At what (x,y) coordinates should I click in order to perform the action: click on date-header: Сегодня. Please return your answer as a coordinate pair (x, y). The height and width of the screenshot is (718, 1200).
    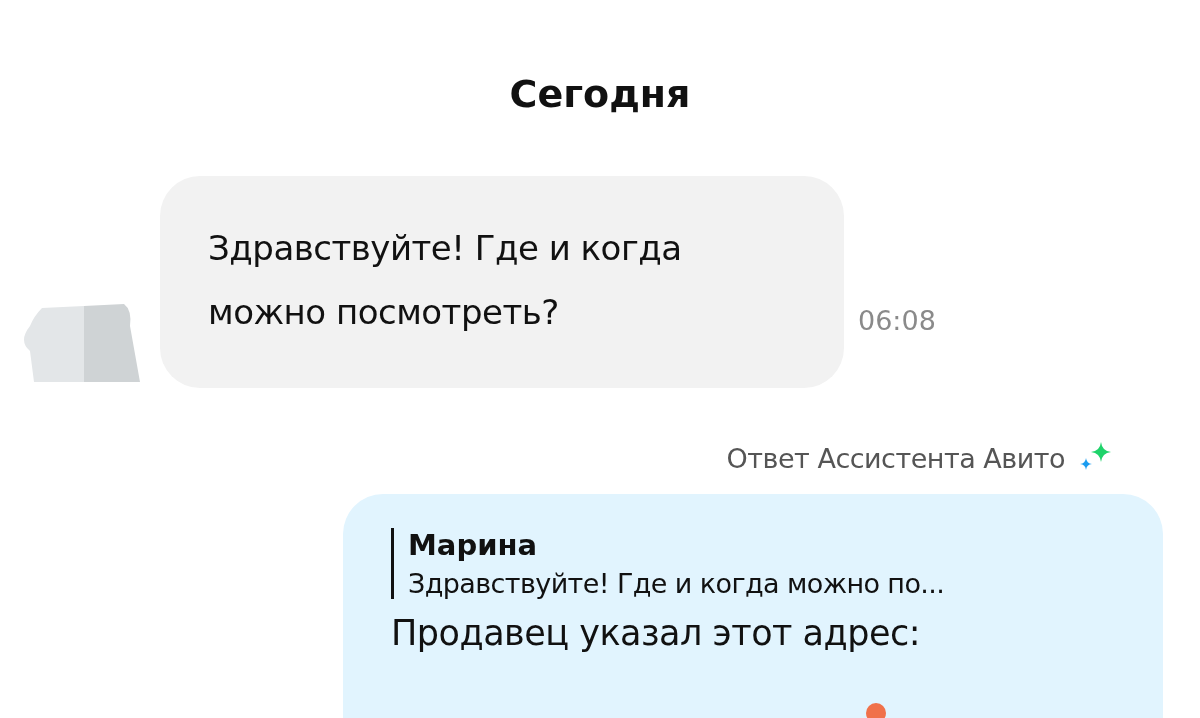
    Looking at the image, I should click on (600, 94).